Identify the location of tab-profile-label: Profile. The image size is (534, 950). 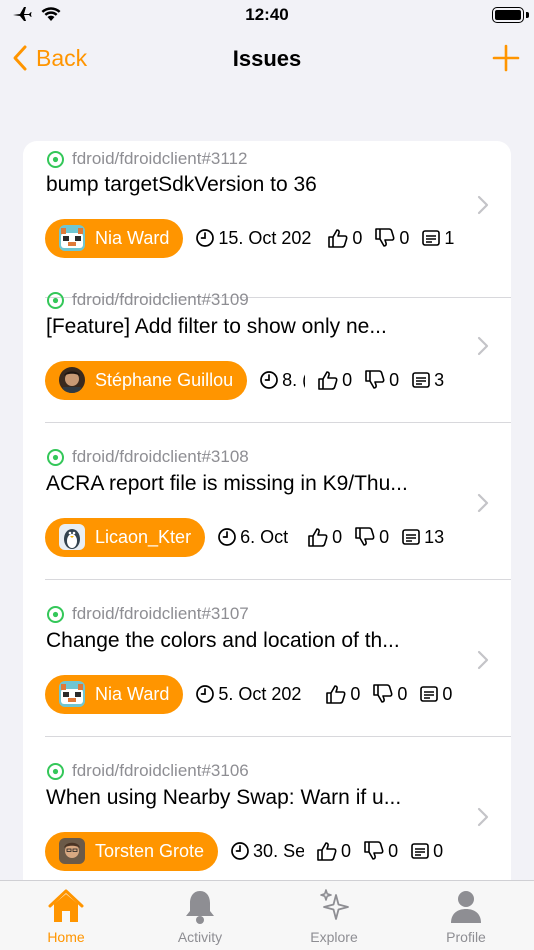
(466, 937).